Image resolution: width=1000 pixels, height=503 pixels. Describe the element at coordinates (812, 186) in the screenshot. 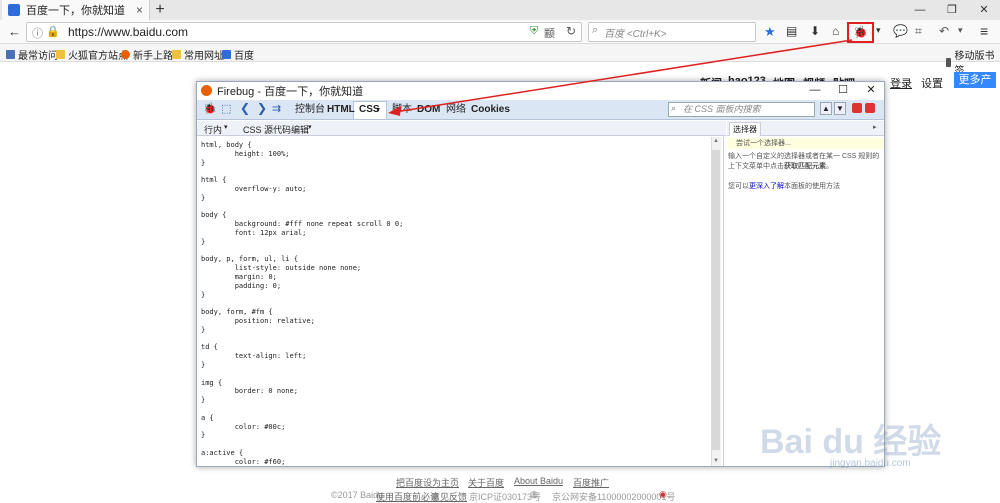

I see `selector-more-post: 本面板的使用方法` at that location.